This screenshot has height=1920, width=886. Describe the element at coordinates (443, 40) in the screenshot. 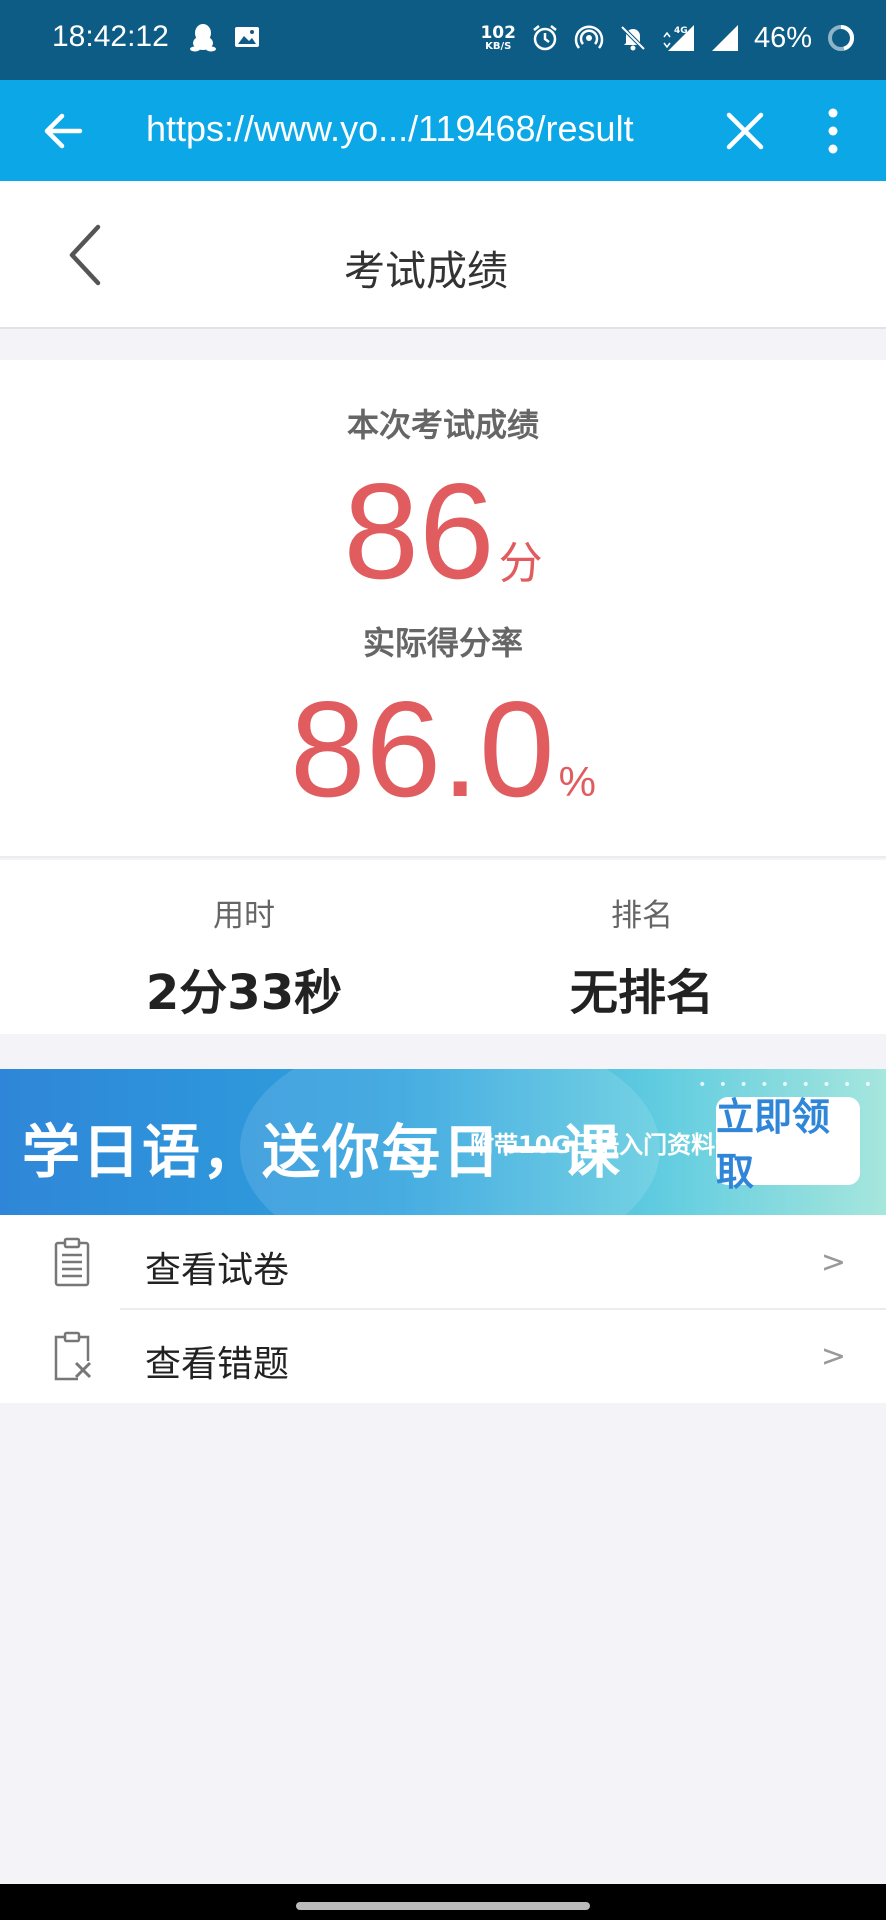

I see `status-bar: 18:42:12 102 KB/S 4G 46%` at that location.